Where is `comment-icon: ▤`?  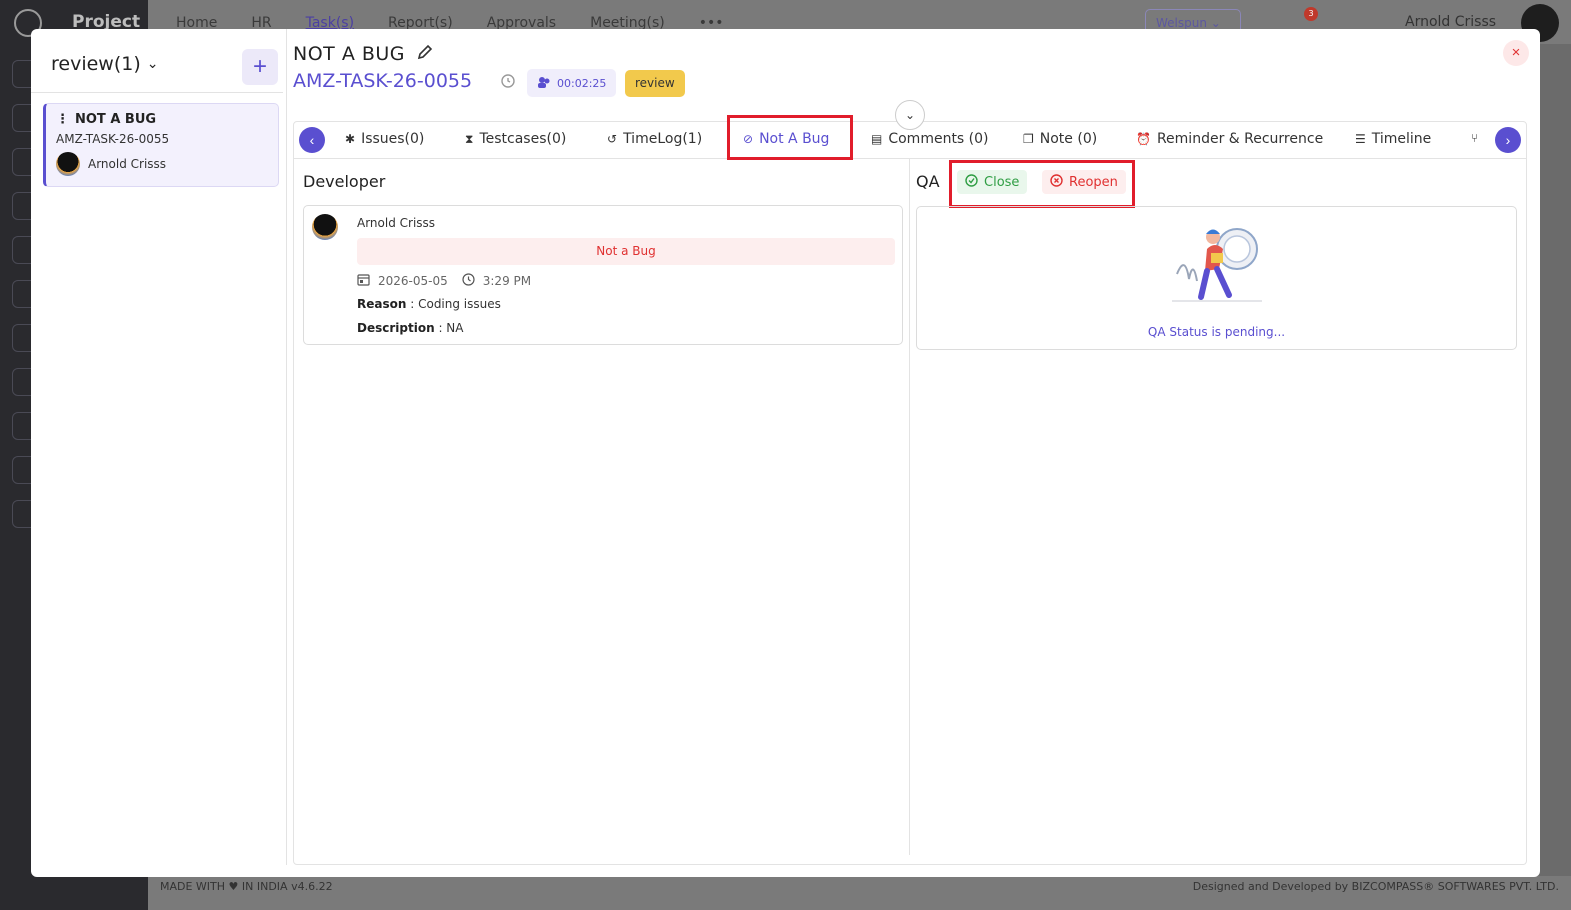 comment-icon: ▤ is located at coordinates (877, 139).